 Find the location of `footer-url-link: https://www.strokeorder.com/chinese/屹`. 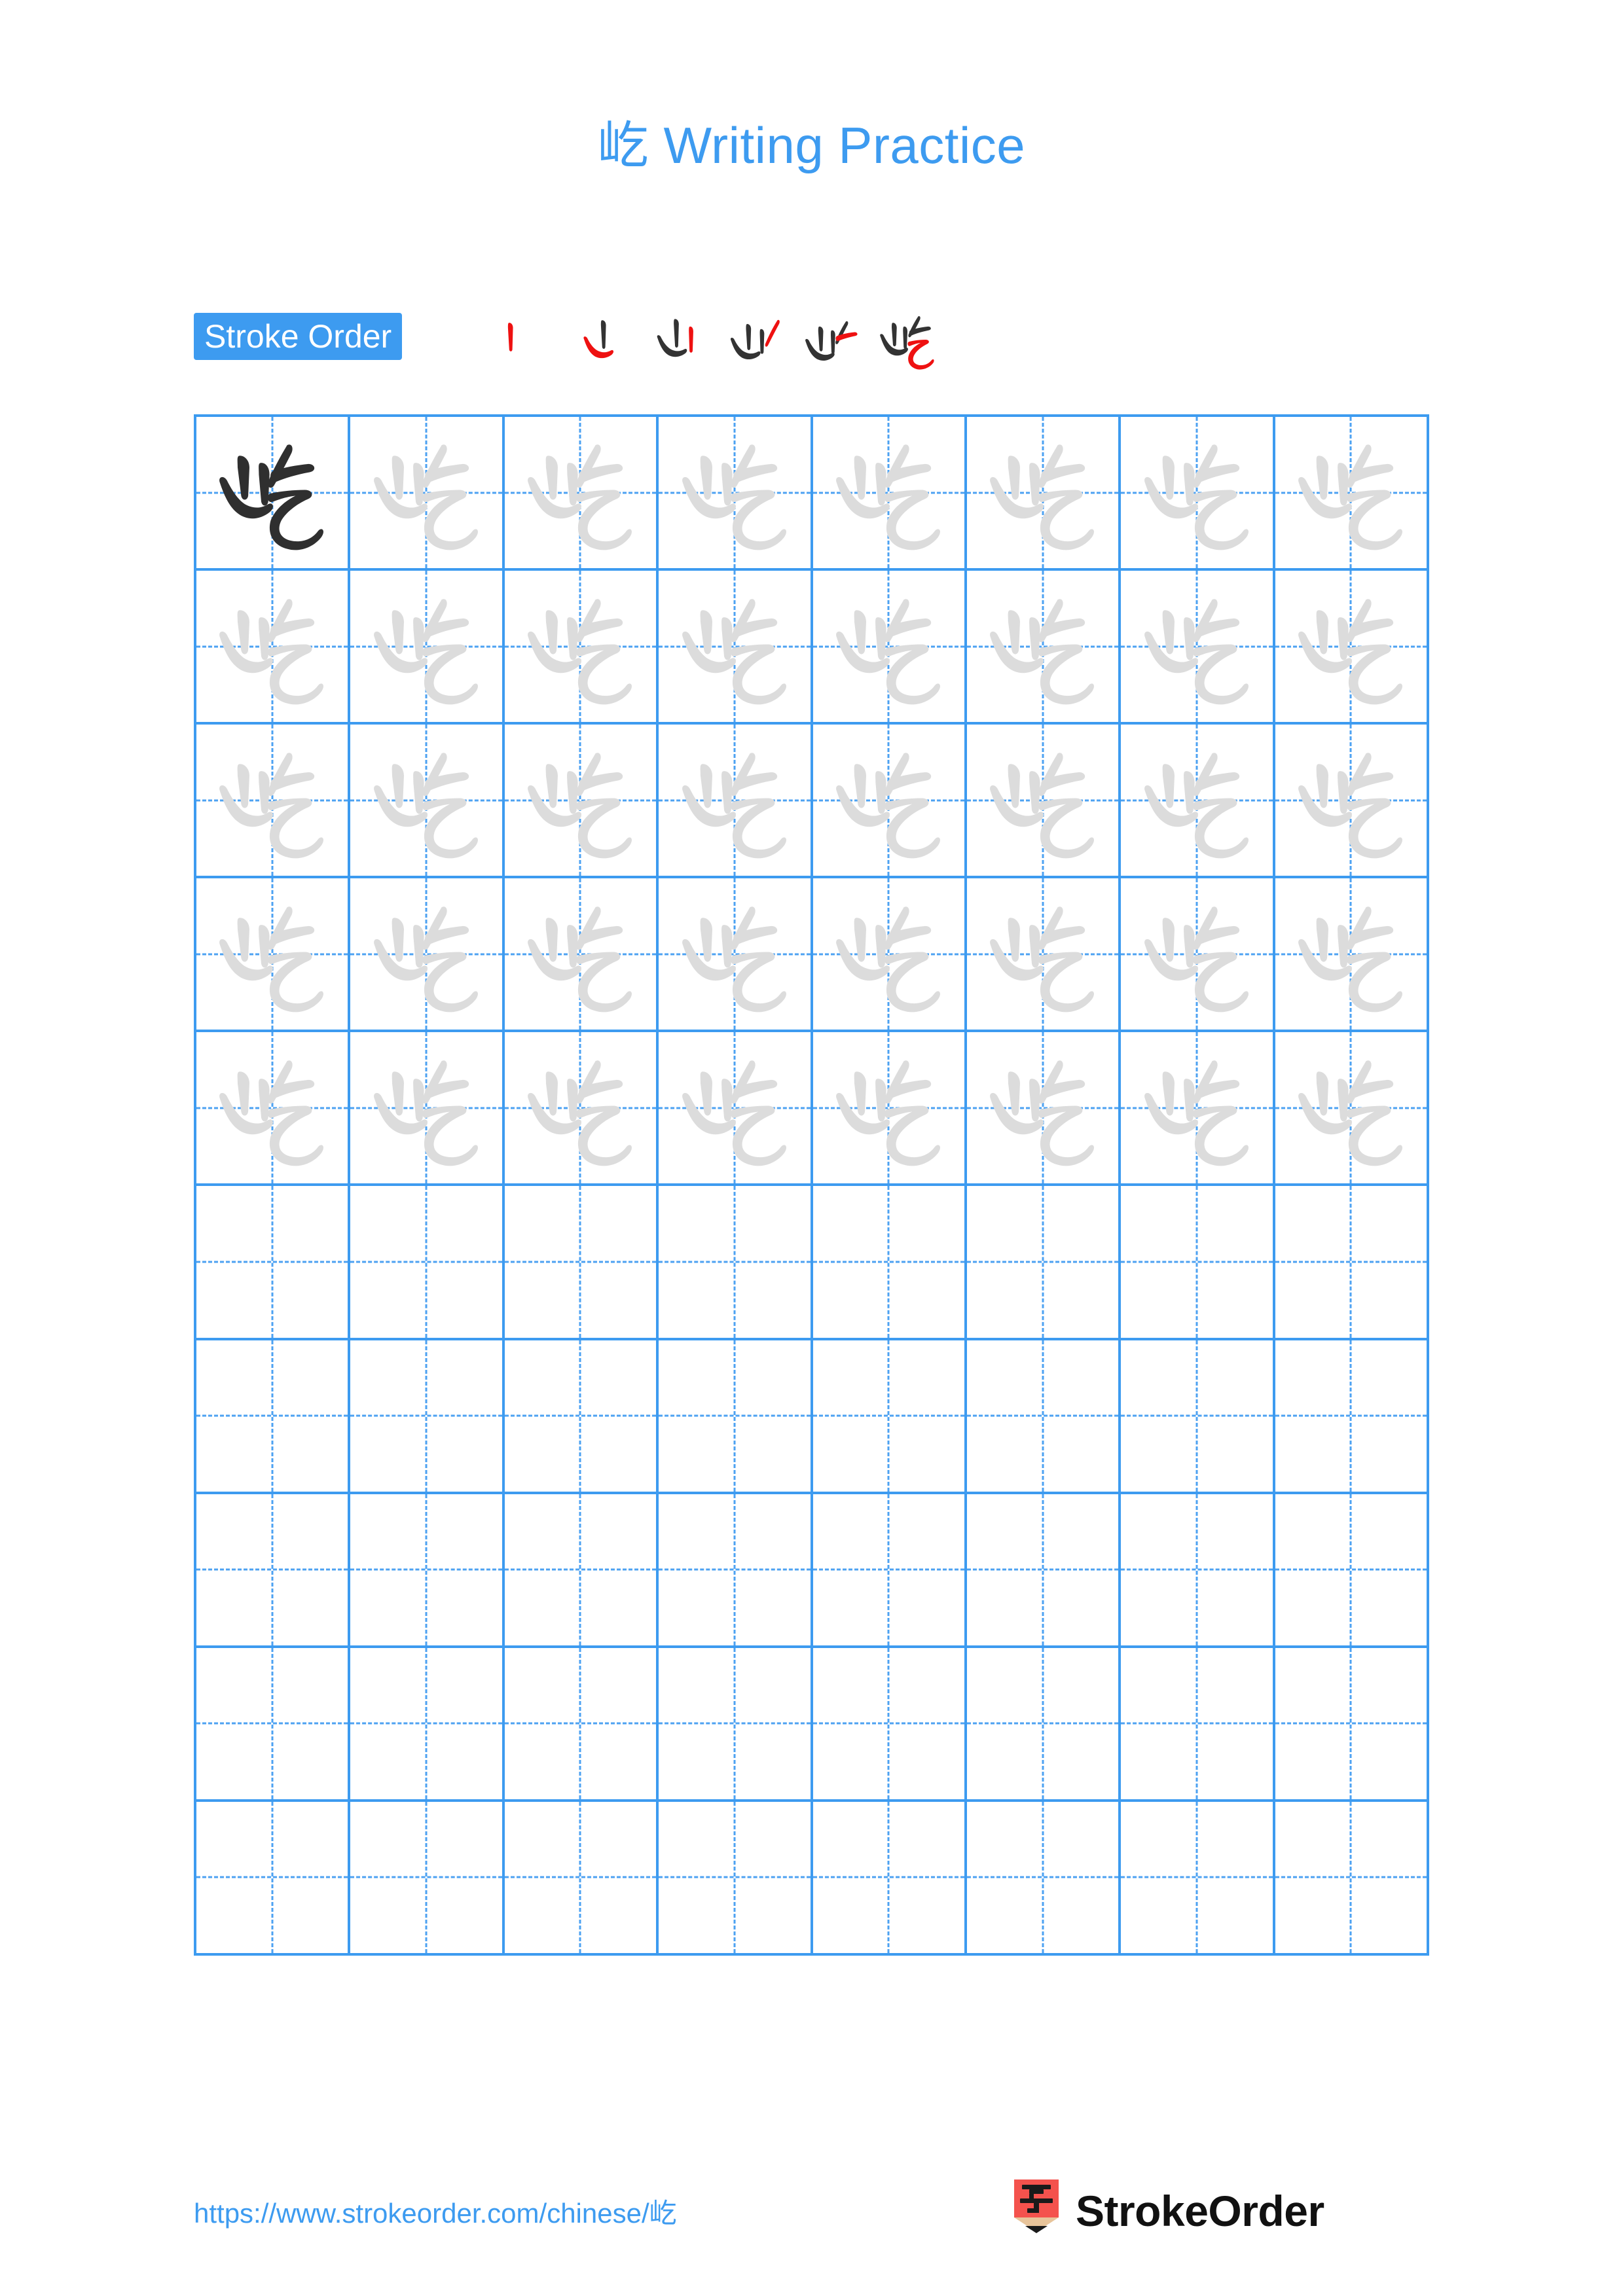

footer-url-link: https://www.strokeorder.com/chinese/屹 is located at coordinates (435, 2211).